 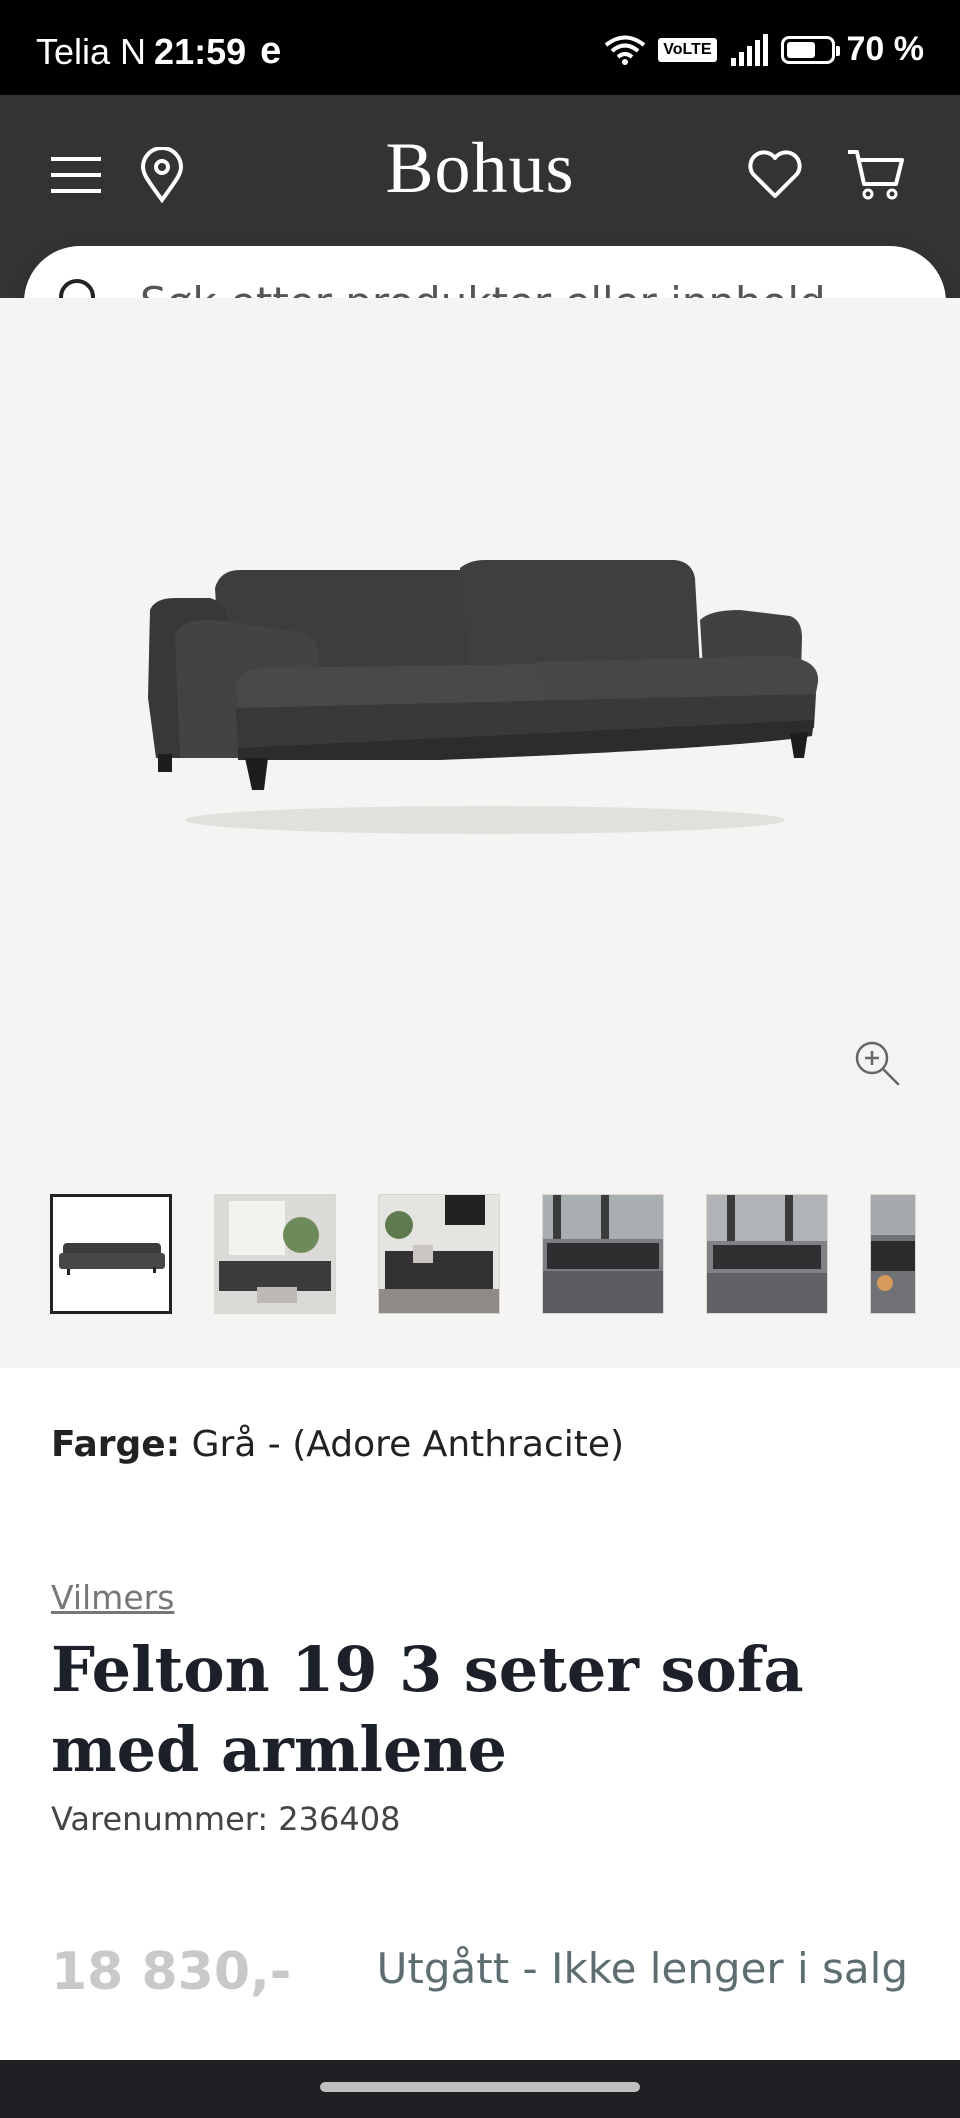 I want to click on system-nav-bar, so click(x=480, y=2089).